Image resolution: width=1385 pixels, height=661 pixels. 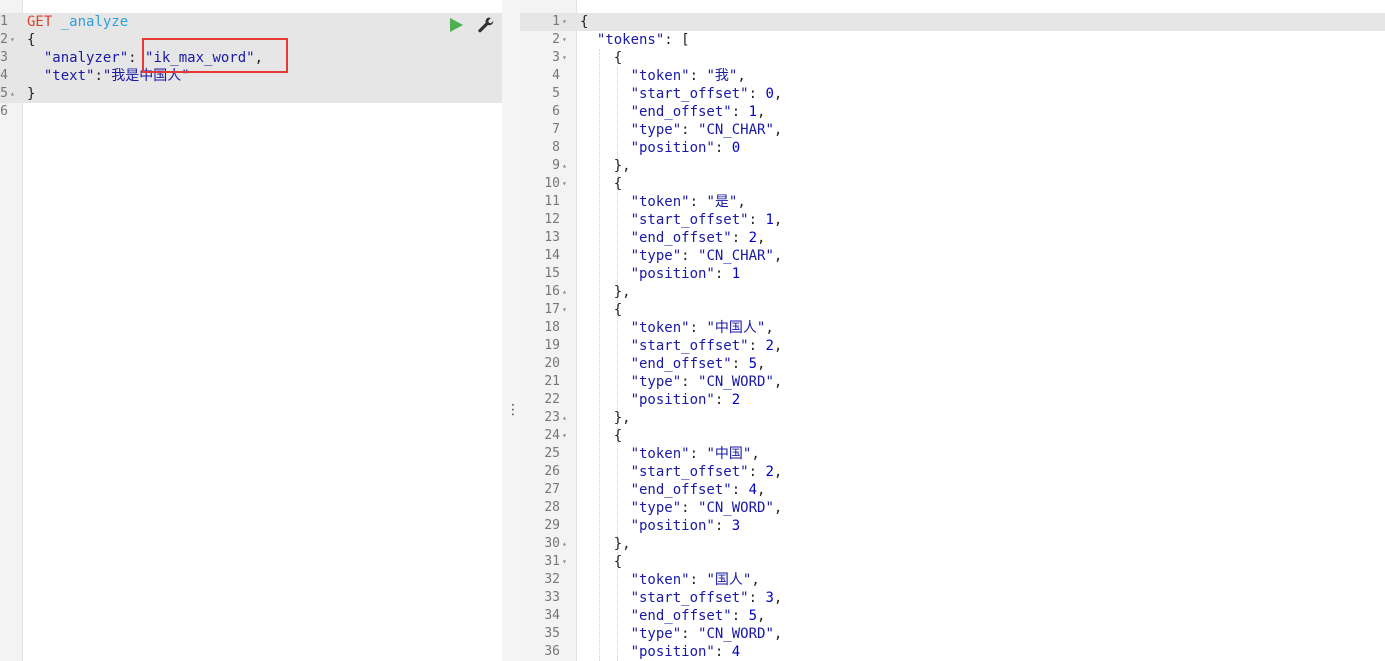 I want to click on code-text: "position": 0, so click(x=660, y=148).